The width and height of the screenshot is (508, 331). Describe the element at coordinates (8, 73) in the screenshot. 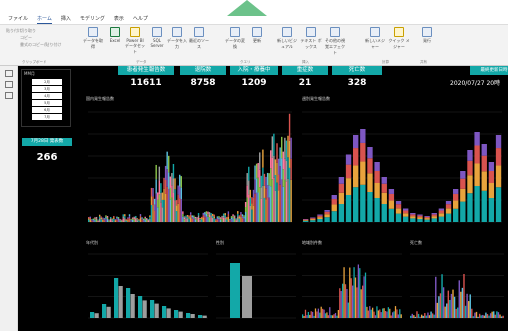

I see `report-view-icon` at that location.